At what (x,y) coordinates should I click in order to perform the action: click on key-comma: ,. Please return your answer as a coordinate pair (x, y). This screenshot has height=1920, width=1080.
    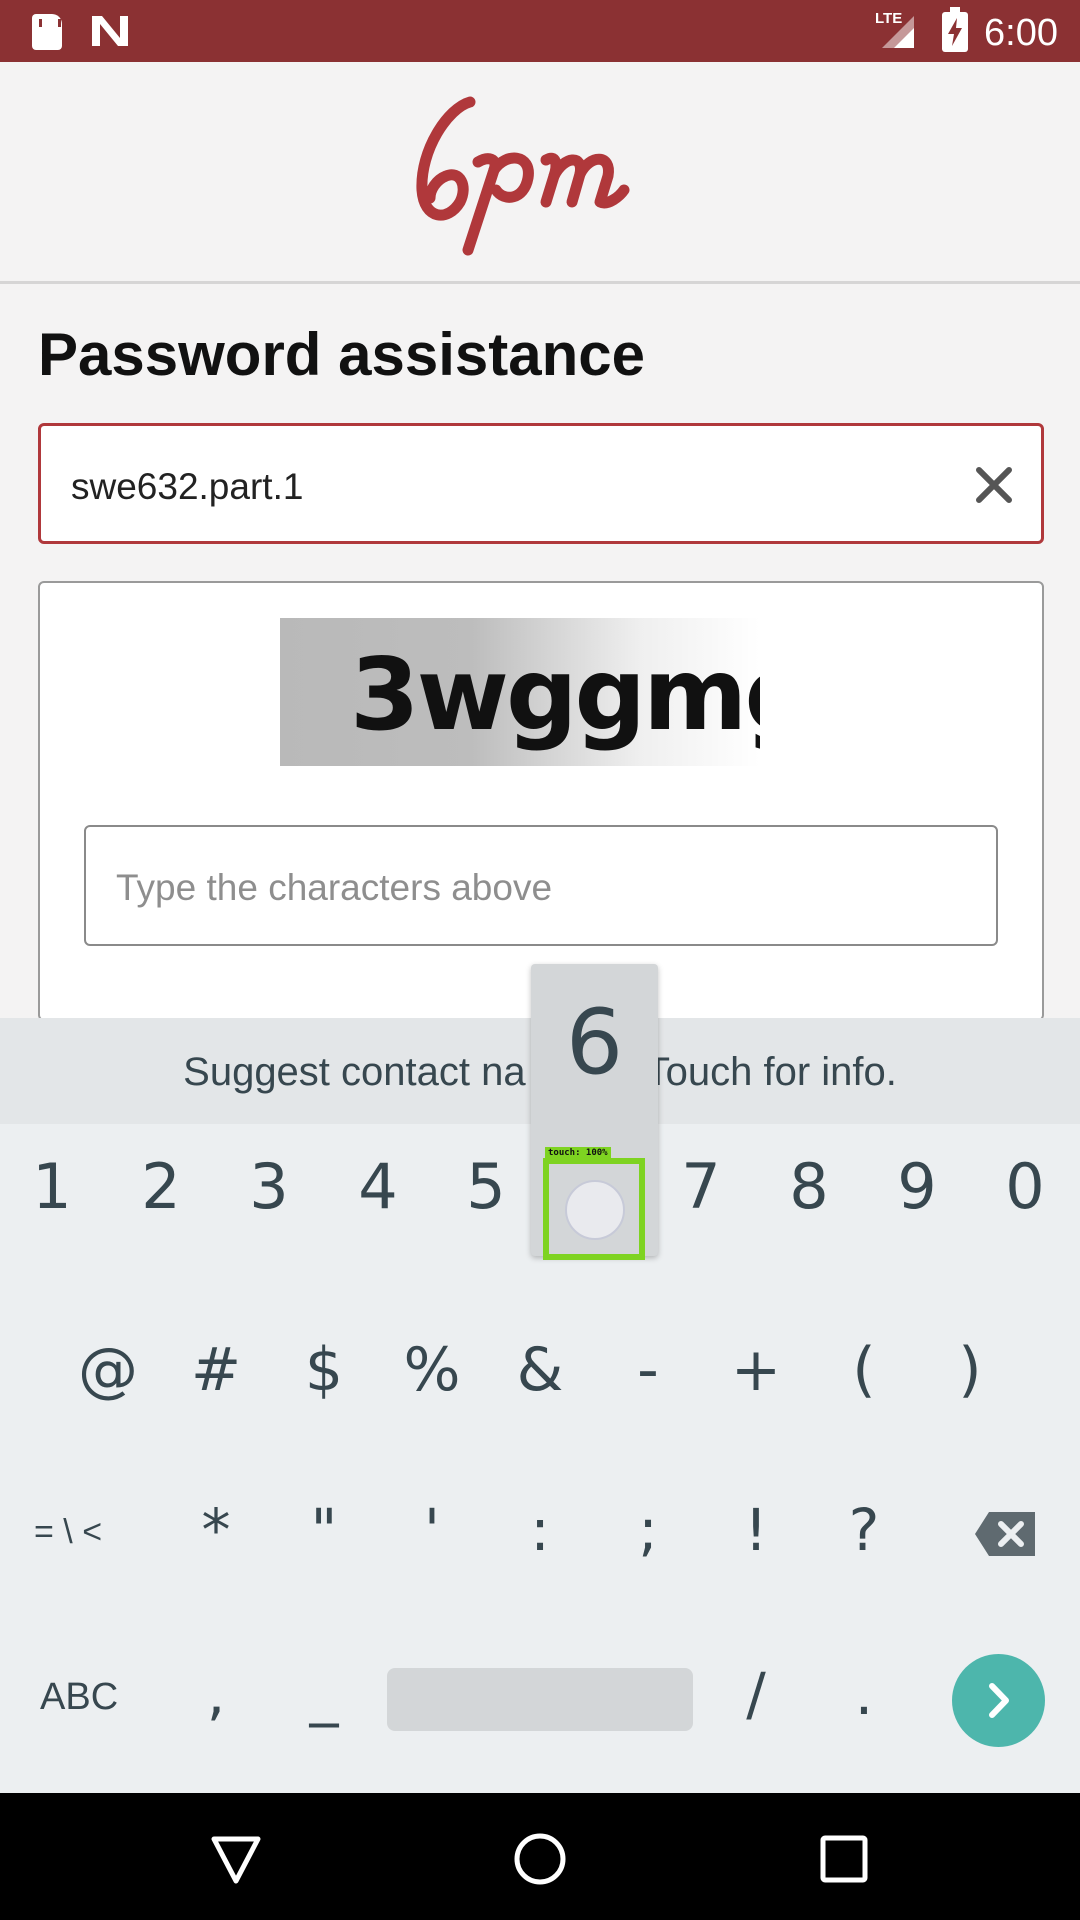
    Looking at the image, I should click on (216, 1694).